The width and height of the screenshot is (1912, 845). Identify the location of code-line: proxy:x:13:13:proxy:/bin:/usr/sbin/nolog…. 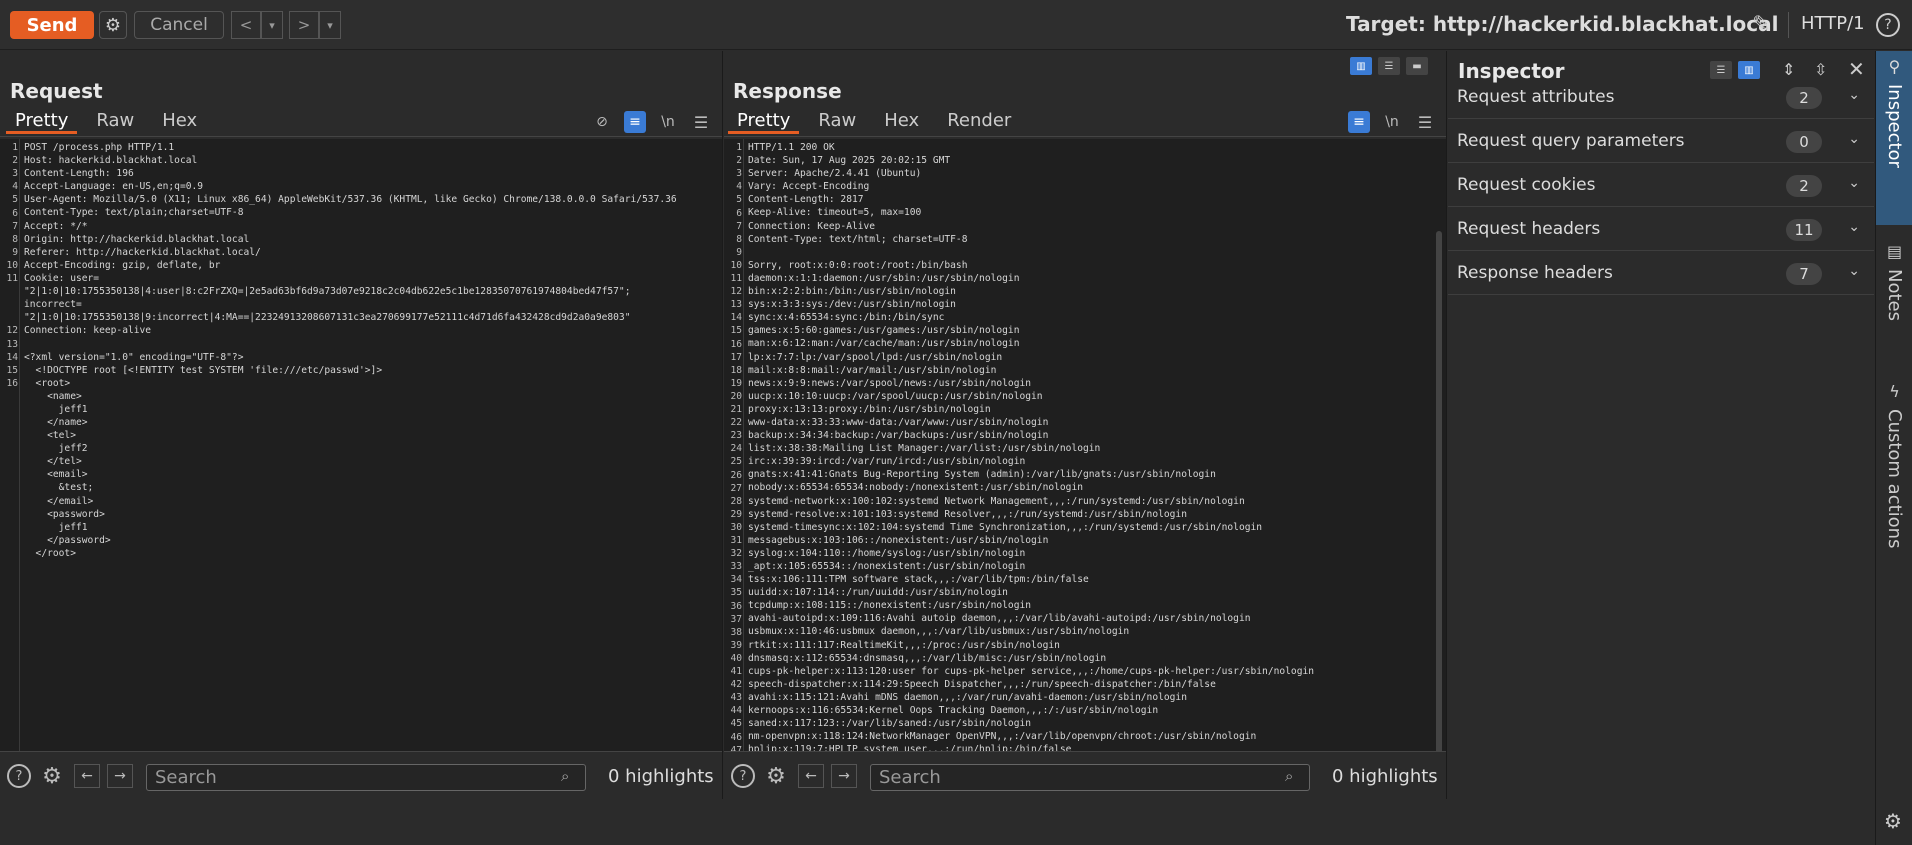
(869, 409).